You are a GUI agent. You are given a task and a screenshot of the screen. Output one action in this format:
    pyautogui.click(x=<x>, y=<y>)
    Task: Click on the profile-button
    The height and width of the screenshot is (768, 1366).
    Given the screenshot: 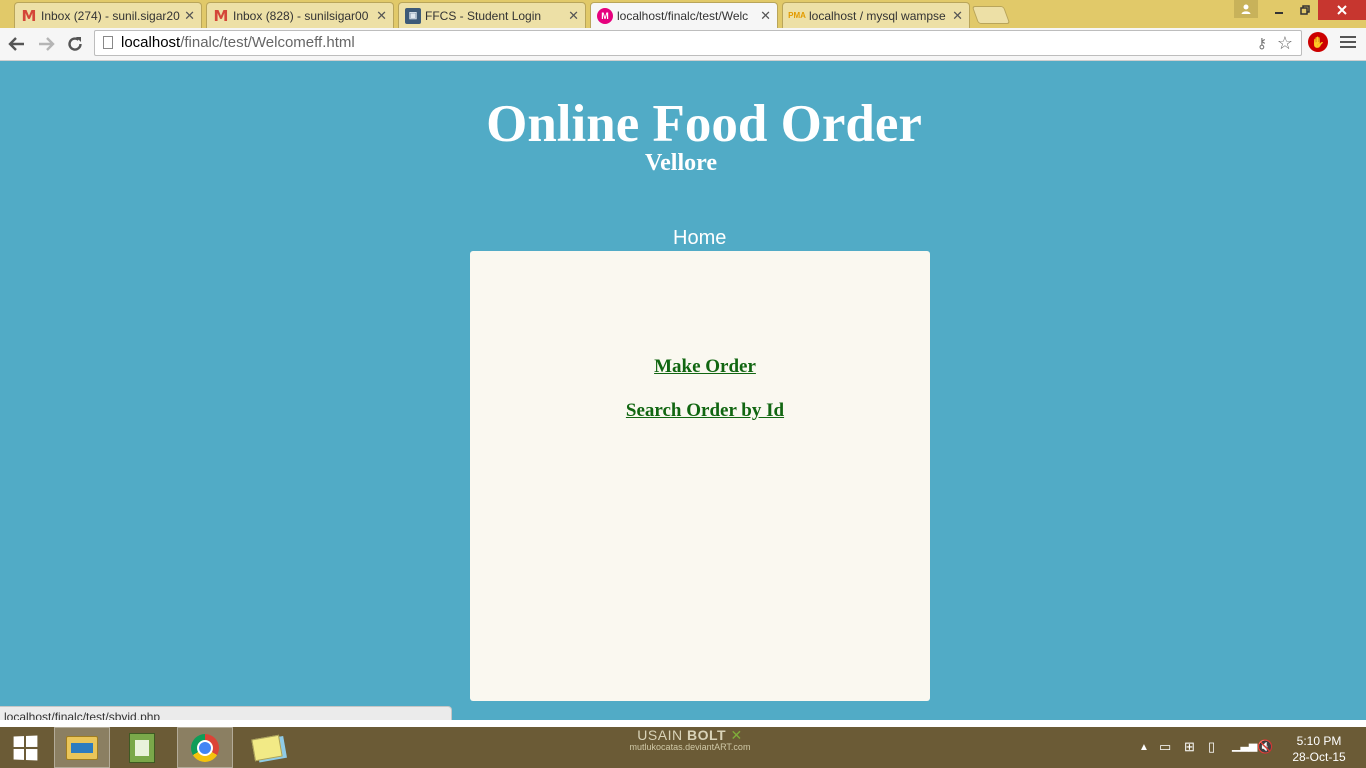 What is the action you would take?
    pyautogui.click(x=1246, y=9)
    